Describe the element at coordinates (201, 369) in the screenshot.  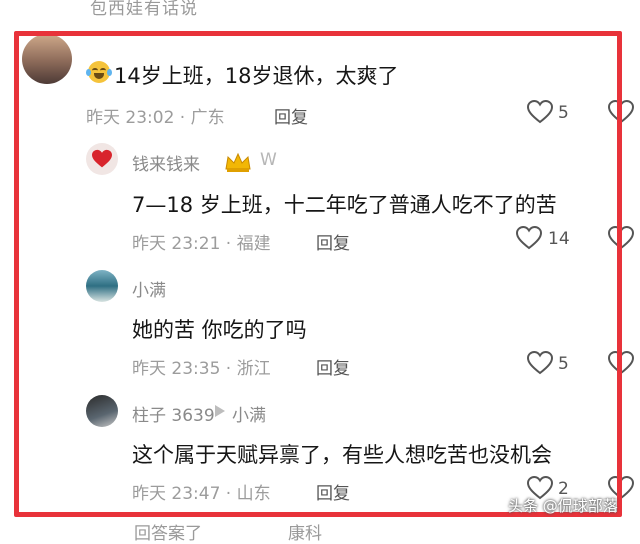
I see `comment-time-location: 昨天 23:35 · 浙江` at that location.